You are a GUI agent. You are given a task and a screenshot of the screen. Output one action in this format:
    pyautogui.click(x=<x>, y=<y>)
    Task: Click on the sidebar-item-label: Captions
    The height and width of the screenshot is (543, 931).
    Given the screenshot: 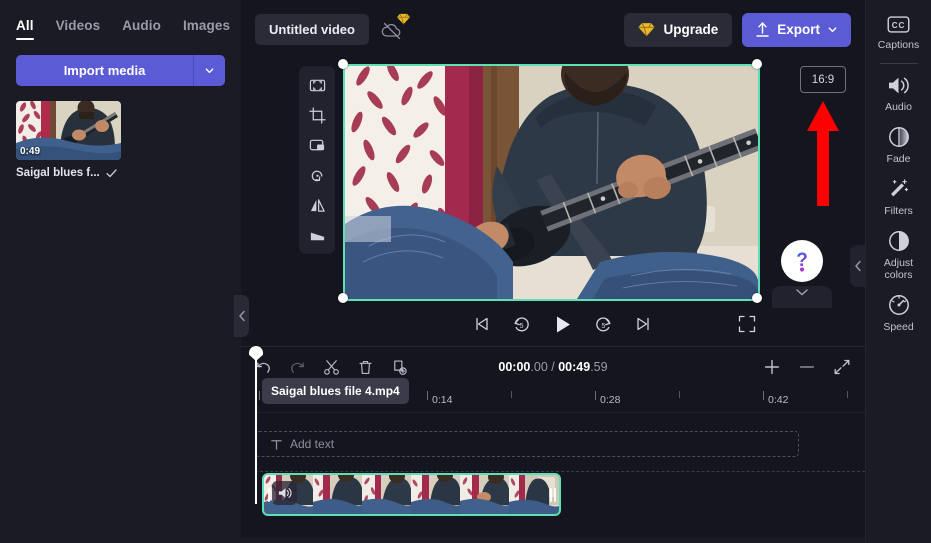 What is the action you would take?
    pyautogui.click(x=898, y=45)
    